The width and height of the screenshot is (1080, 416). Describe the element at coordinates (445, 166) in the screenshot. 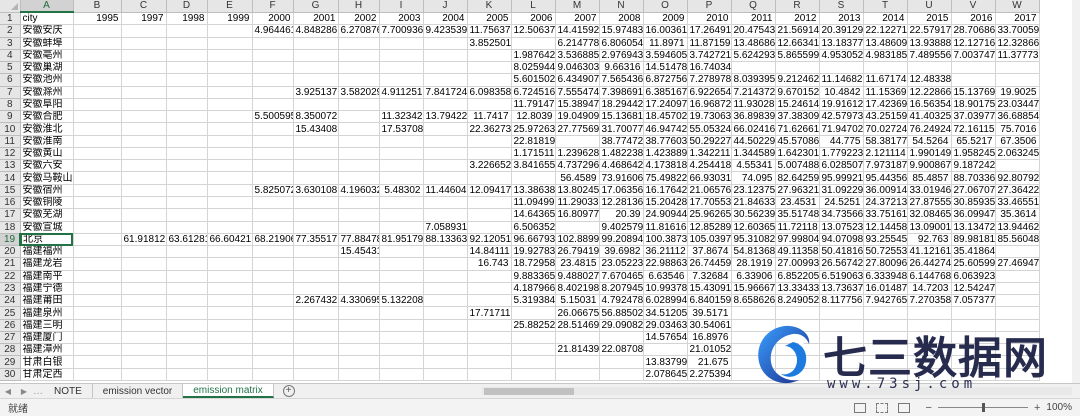

I see `cell-j13` at that location.